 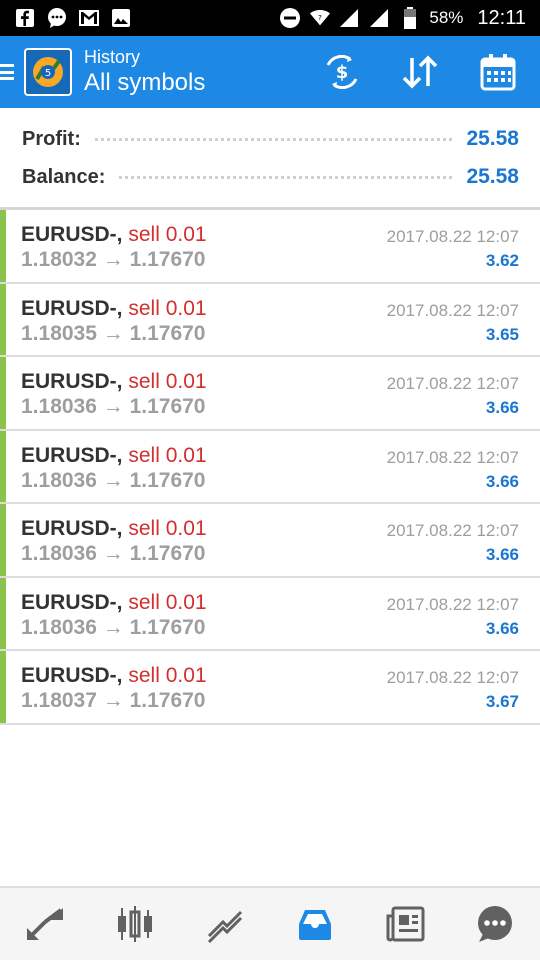 I want to click on deal-prices: 1.18035 → 1.17670, so click(x=113, y=333).